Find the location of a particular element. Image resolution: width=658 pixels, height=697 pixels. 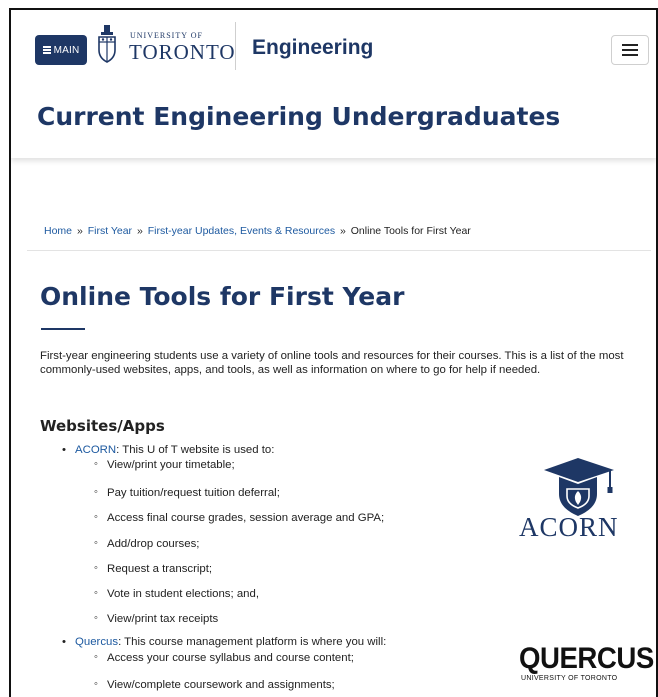

main-menu-button: MAIN is located at coordinates (61, 50).